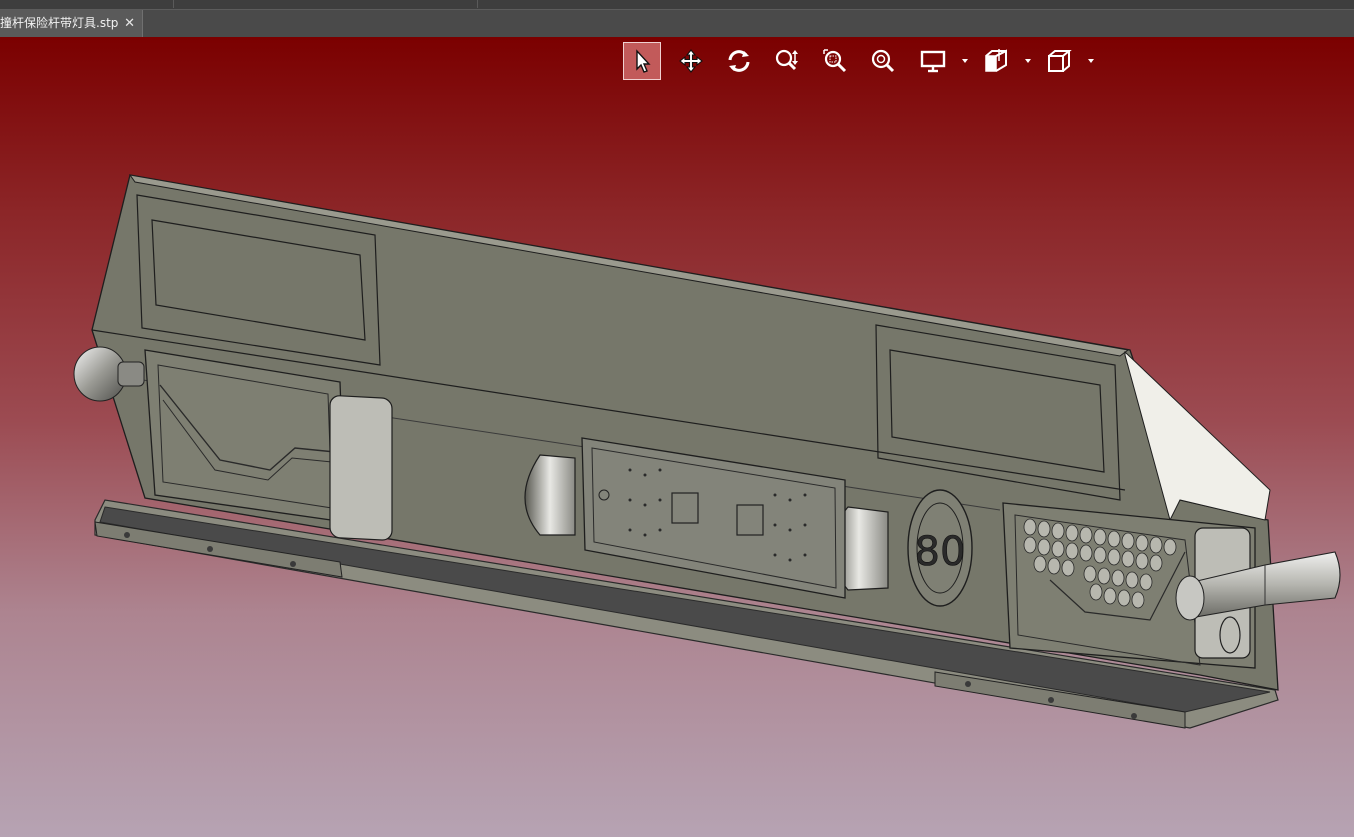 Image resolution: width=1354 pixels, height=837 pixels. What do you see at coordinates (677, 23) in the screenshot?
I see `document-tab-bar: 撞杆保险杆带灯具.stp ✕` at bounding box center [677, 23].